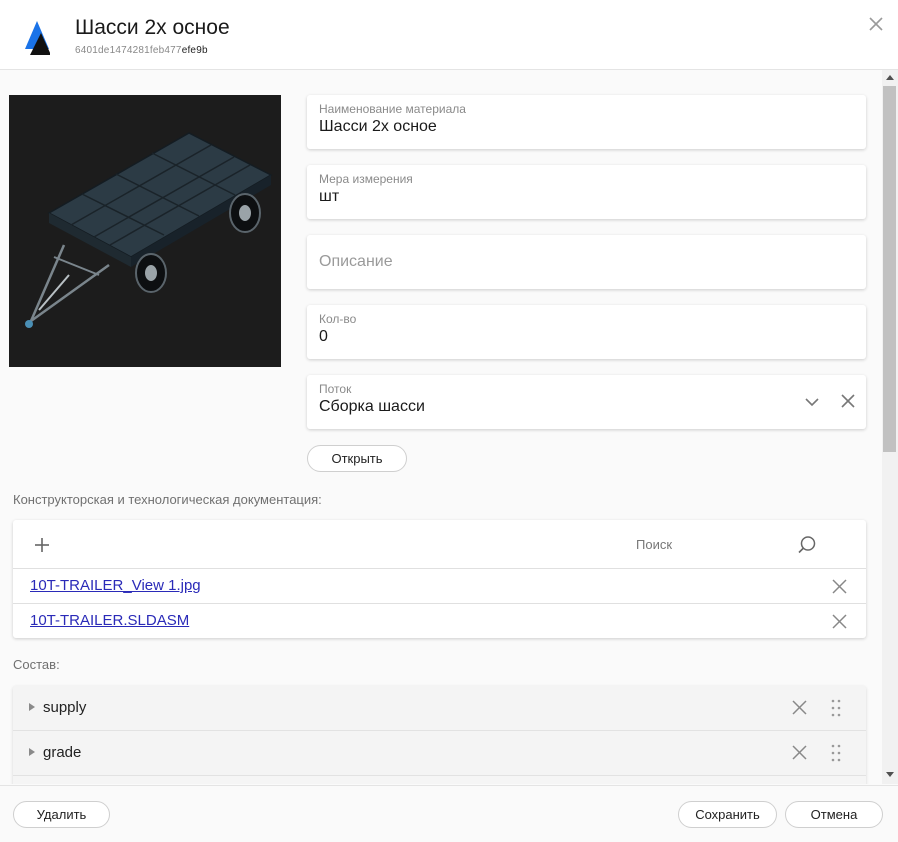 This screenshot has width=898, height=842. I want to click on material-name-label: Наименование материала, so click(392, 109).